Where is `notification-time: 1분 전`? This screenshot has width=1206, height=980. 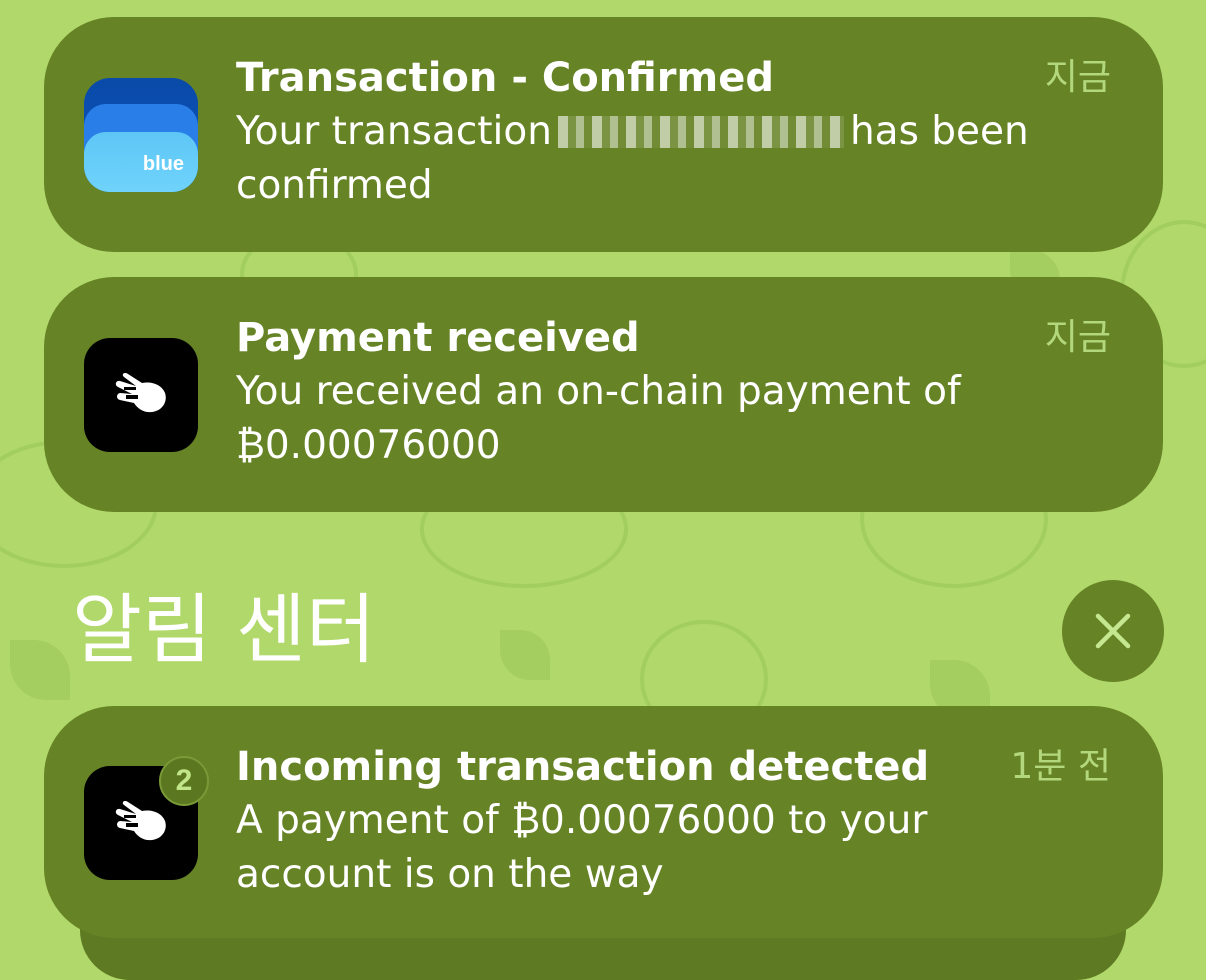 notification-time: 1분 전 is located at coordinates (1060, 766).